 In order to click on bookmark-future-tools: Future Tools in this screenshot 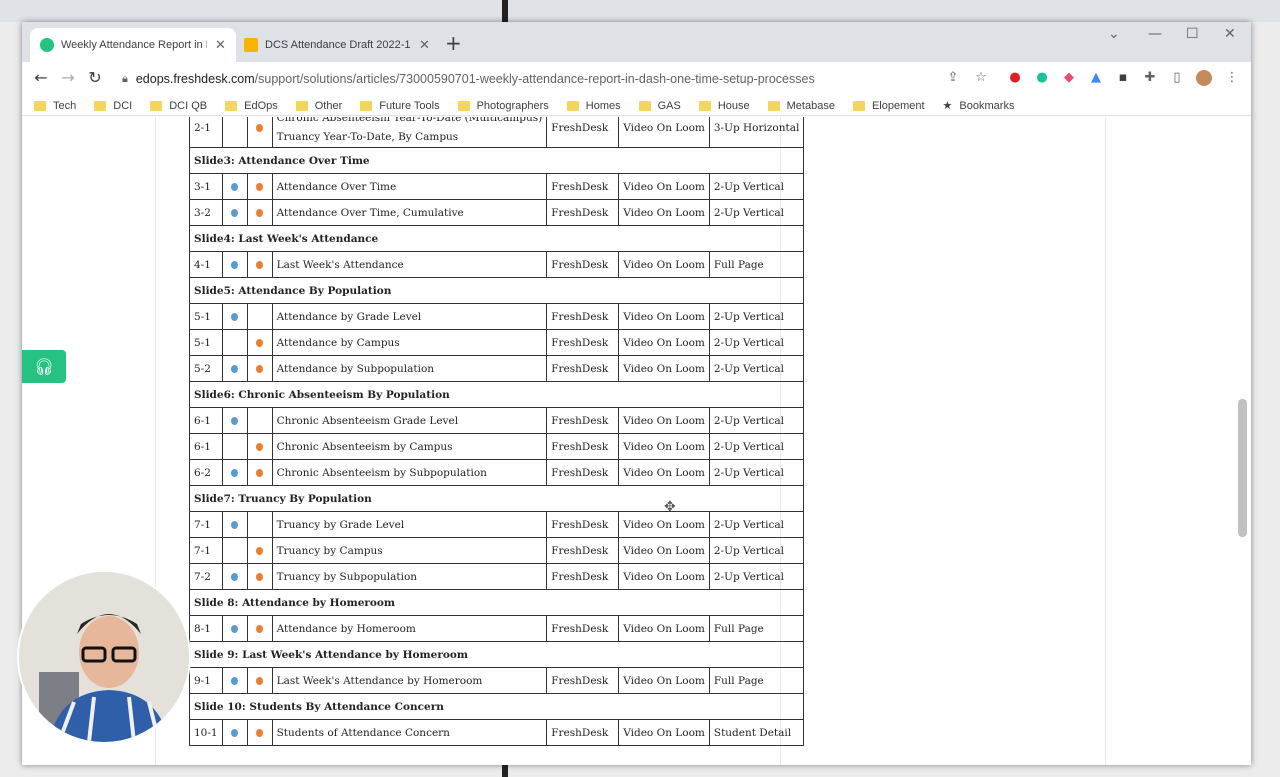, I will do `click(400, 105)`.